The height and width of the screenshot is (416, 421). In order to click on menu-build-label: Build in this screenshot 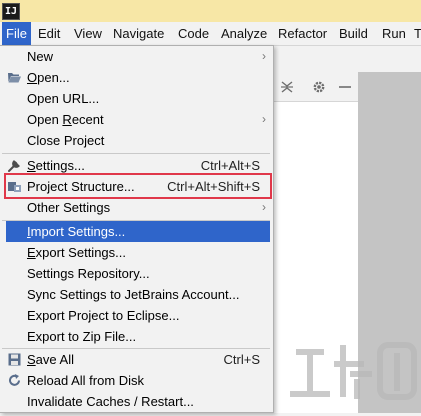, I will do `click(353, 33)`.